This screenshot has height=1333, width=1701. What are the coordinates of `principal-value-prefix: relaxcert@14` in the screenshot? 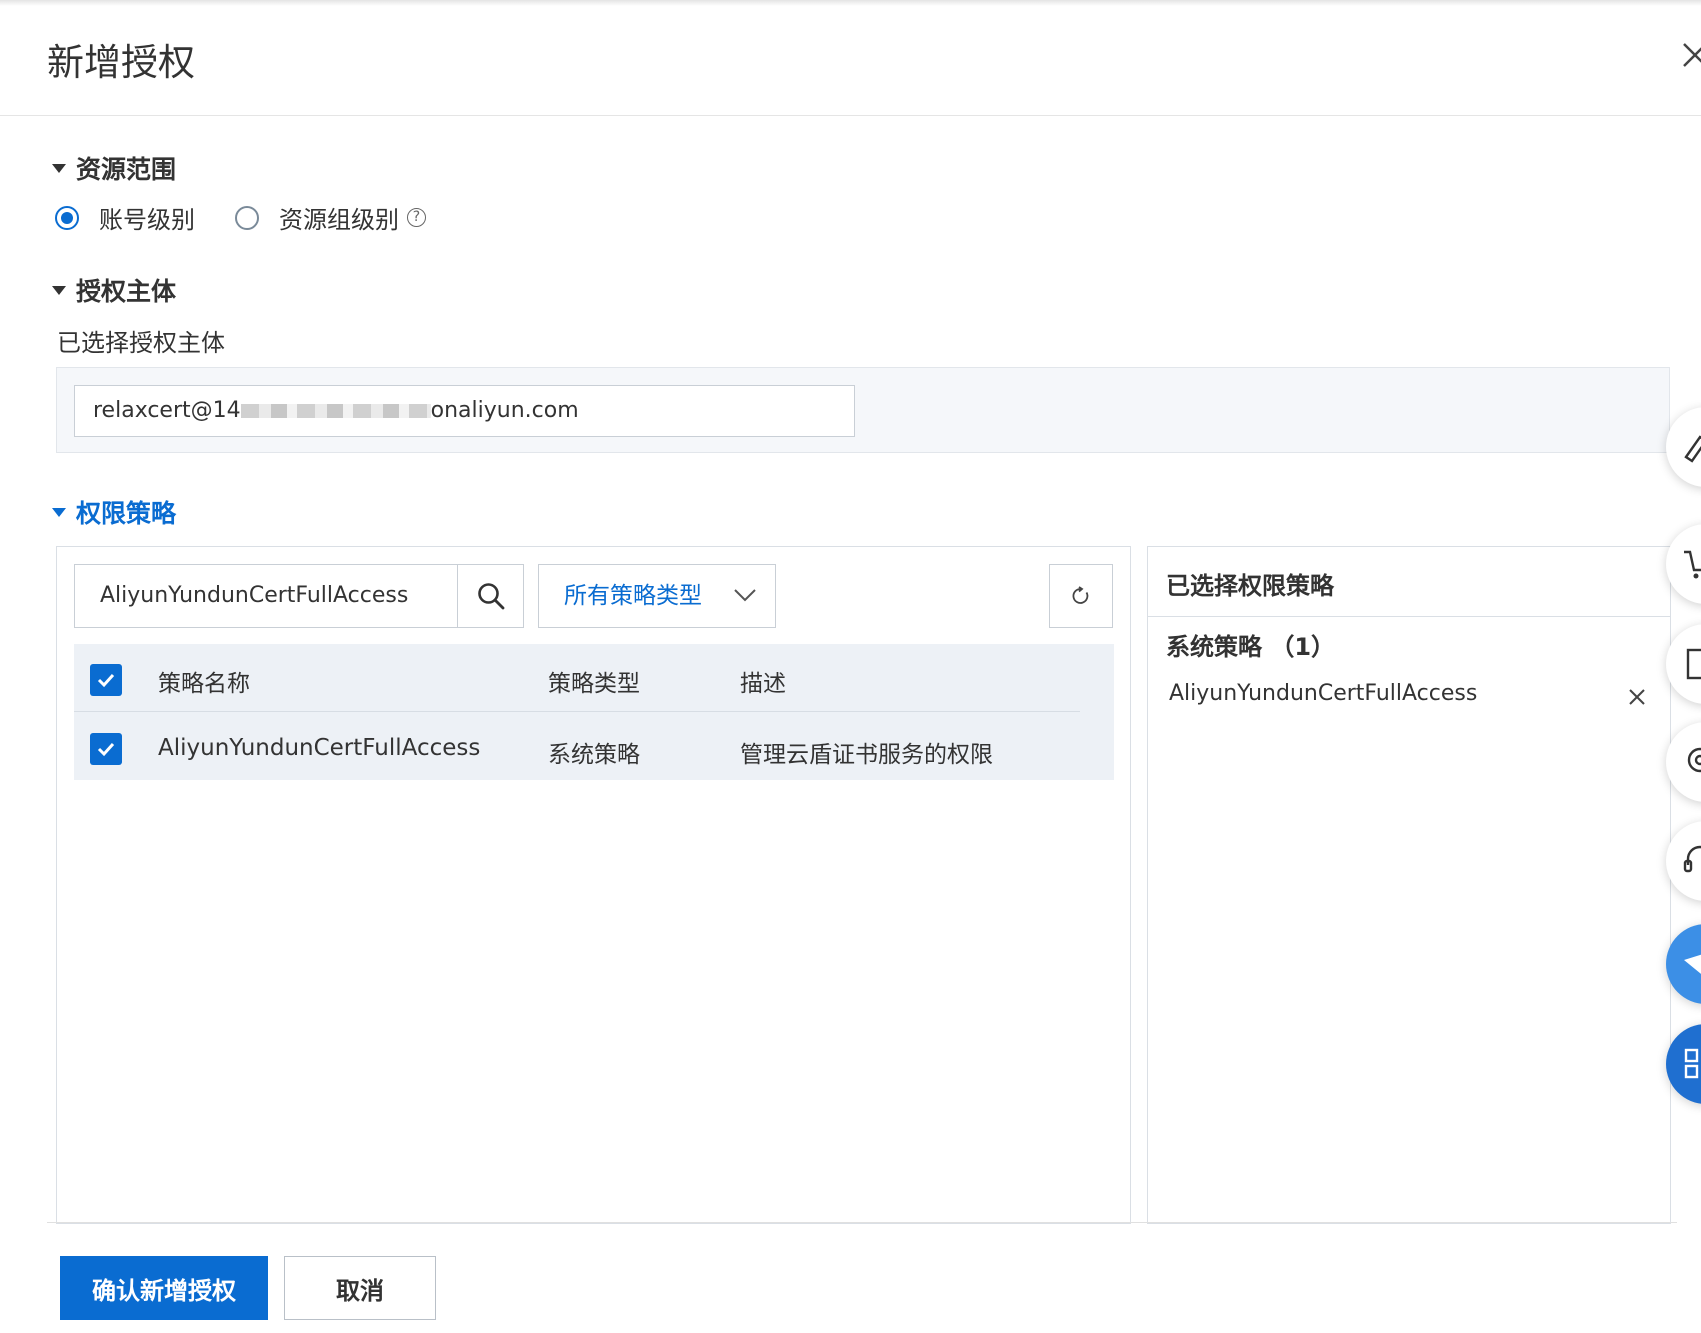 It's located at (167, 410).